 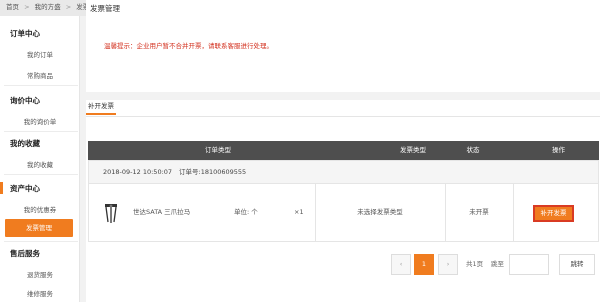 What do you see at coordinates (111, 213) in the screenshot?
I see `product-thumbnail` at bounding box center [111, 213].